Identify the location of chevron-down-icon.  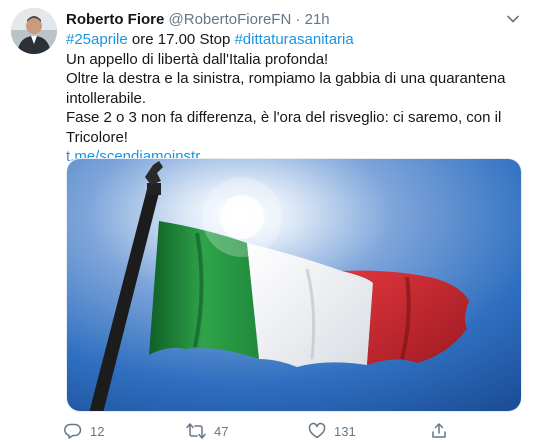
(513, 21).